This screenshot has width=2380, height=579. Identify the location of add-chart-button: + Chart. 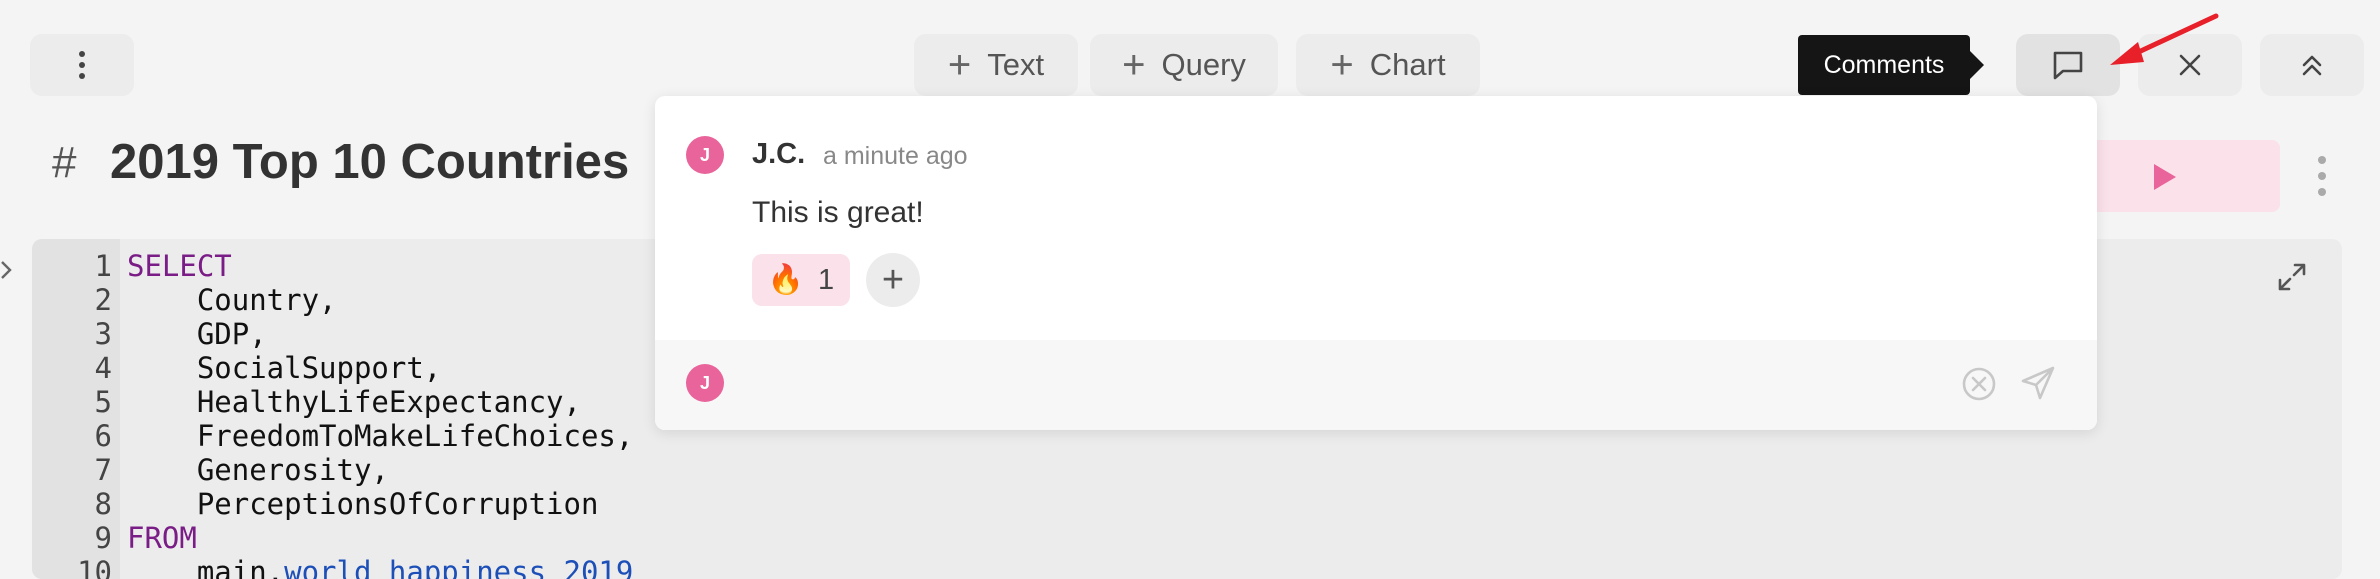
(1388, 65).